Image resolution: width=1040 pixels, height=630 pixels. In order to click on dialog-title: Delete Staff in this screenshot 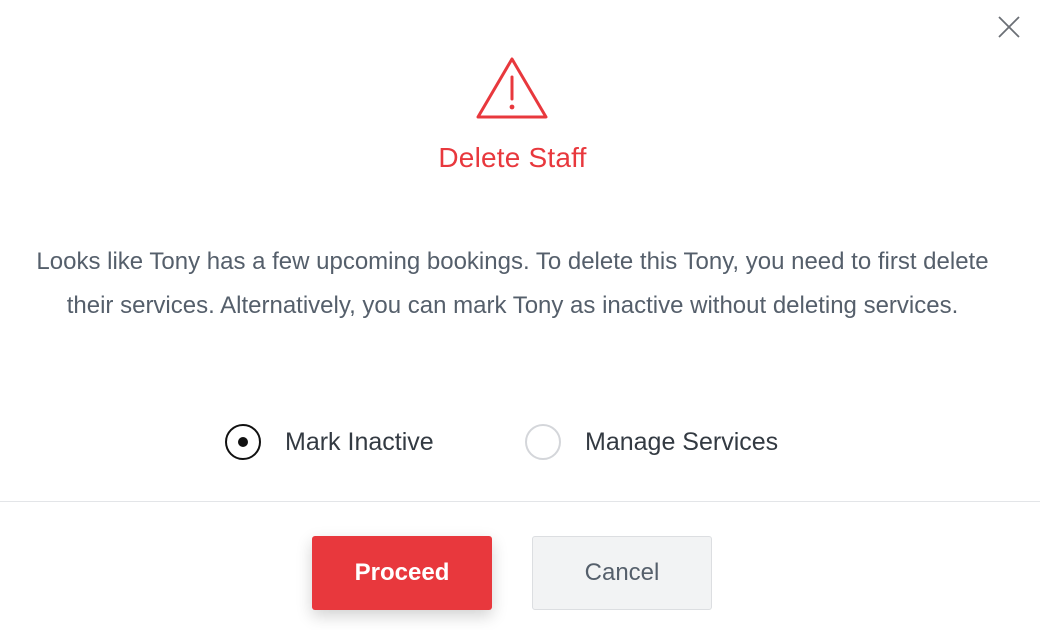, I will do `click(512, 157)`.